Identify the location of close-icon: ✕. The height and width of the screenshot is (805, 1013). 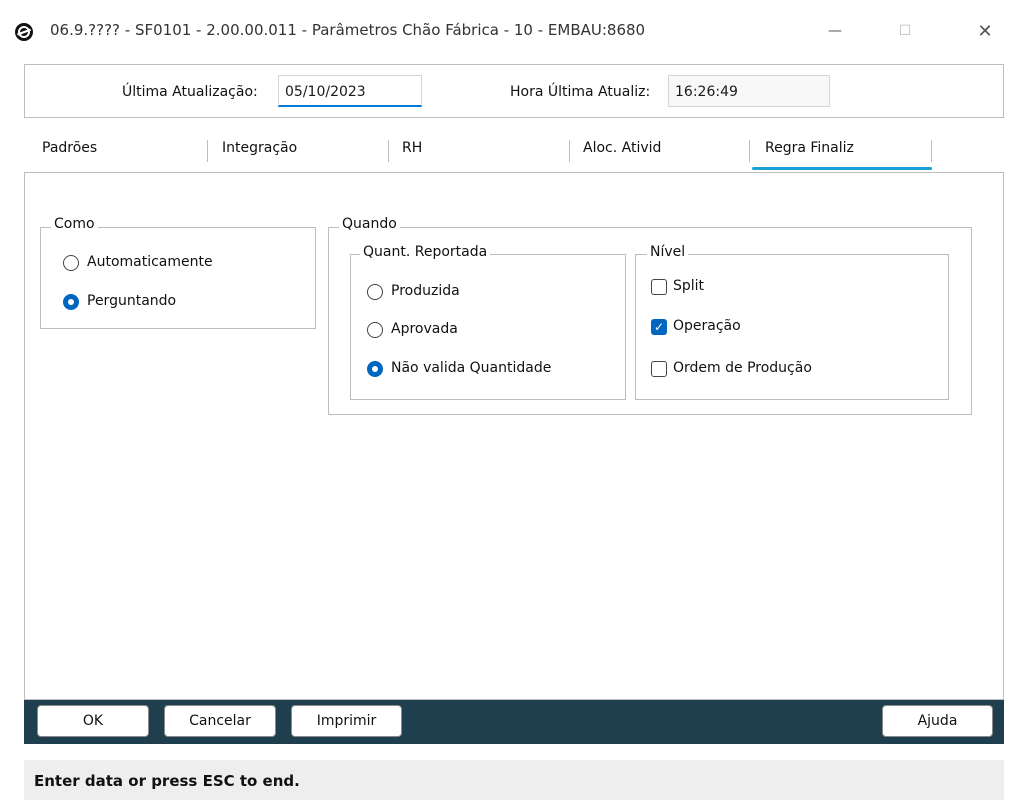
(985, 31).